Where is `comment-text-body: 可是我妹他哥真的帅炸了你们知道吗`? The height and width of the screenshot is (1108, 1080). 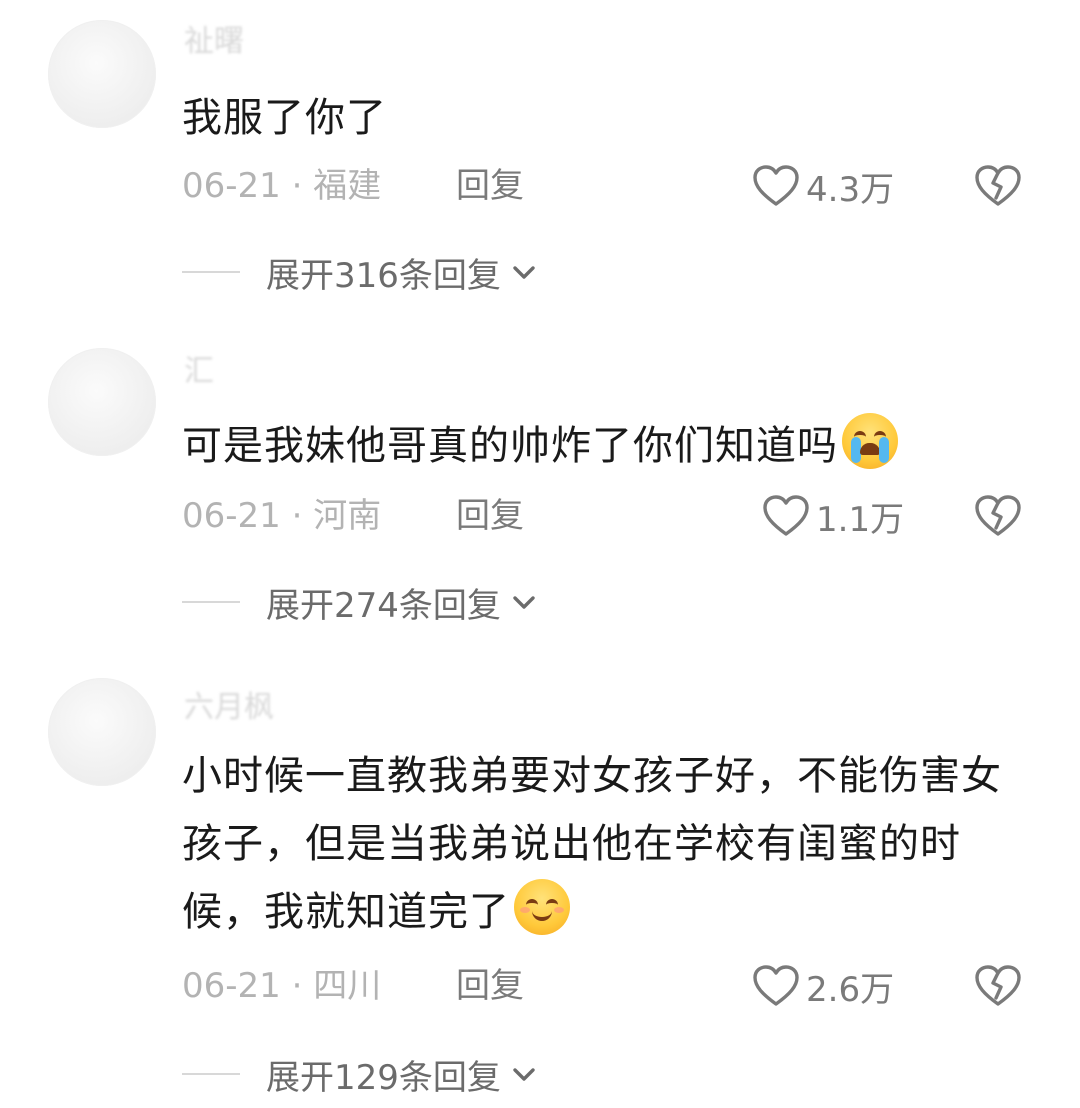 comment-text-body: 可是我妹他哥真的帅炸了你们知道吗 is located at coordinates (510, 446).